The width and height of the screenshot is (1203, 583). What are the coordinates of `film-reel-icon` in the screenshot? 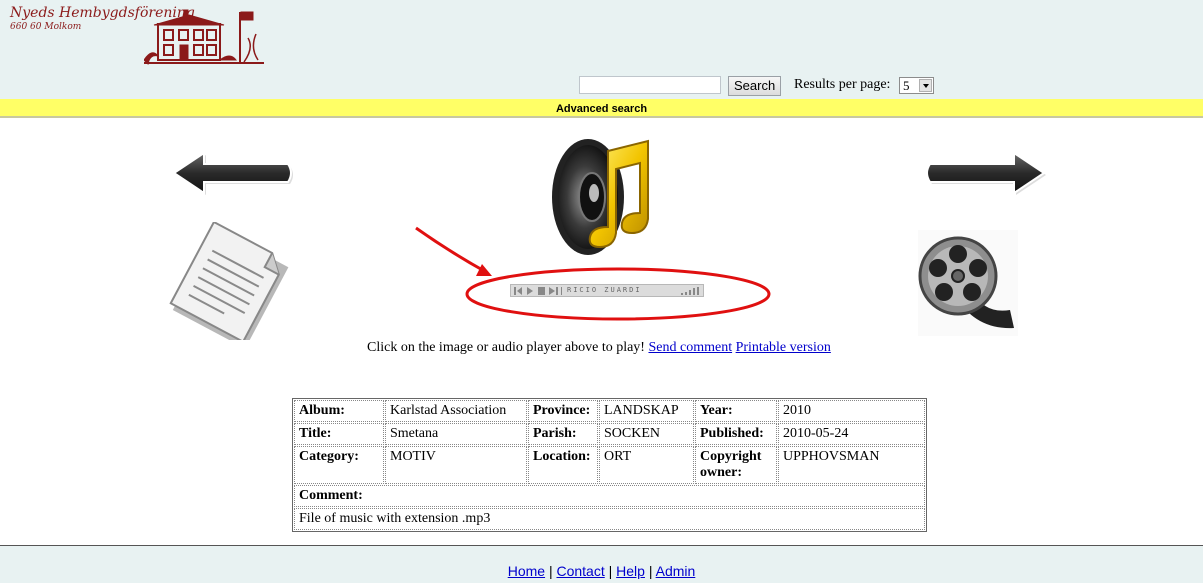 It's located at (968, 283).